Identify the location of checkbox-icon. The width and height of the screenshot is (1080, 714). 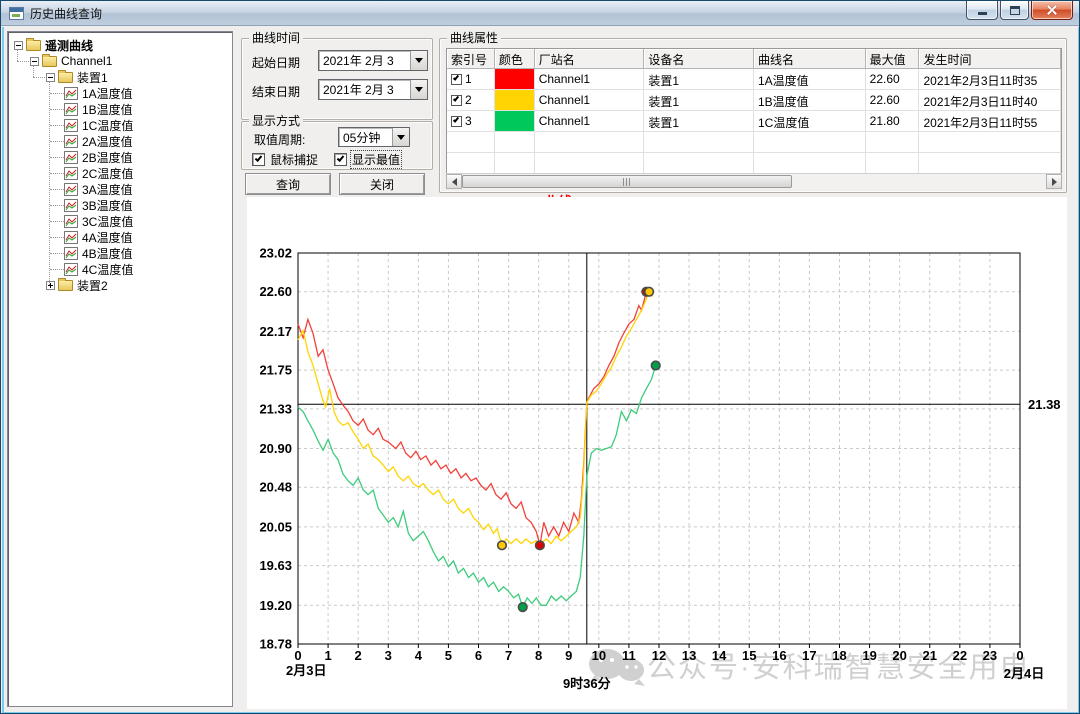
(258, 159).